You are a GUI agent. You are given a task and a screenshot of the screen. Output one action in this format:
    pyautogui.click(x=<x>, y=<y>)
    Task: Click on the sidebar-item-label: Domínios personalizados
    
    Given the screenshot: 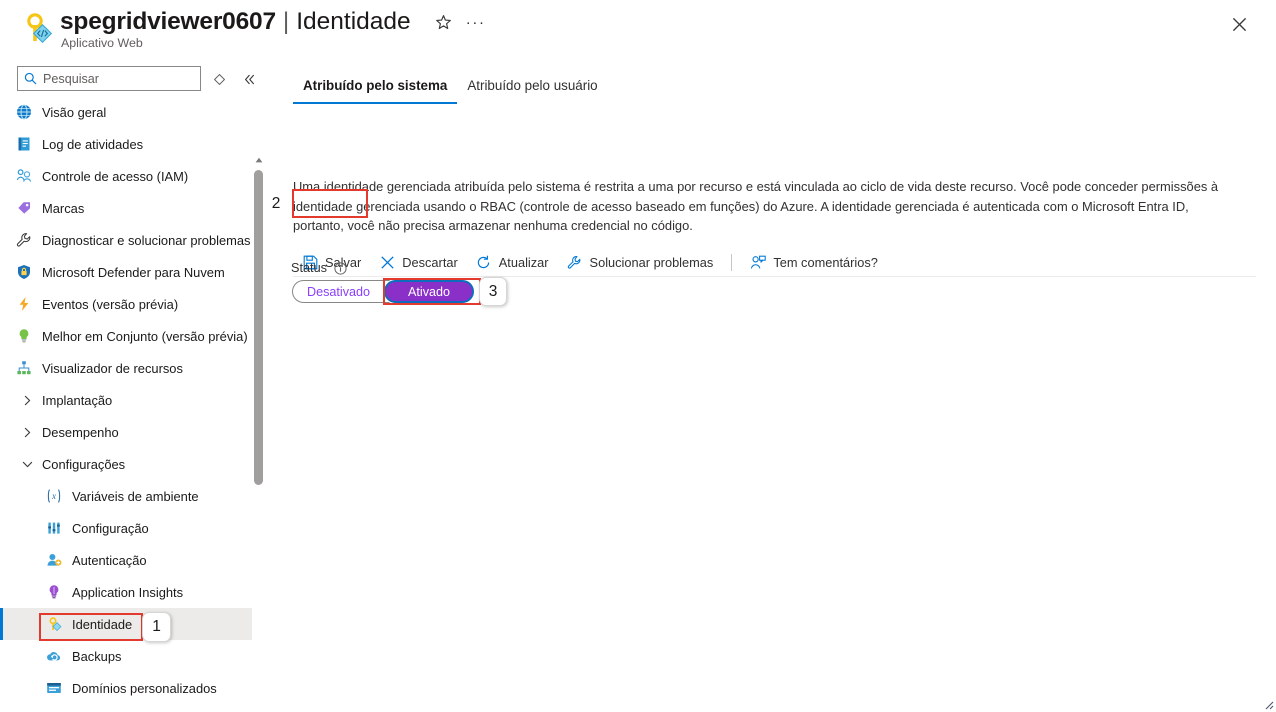 What is the action you would take?
    pyautogui.click(x=144, y=688)
    